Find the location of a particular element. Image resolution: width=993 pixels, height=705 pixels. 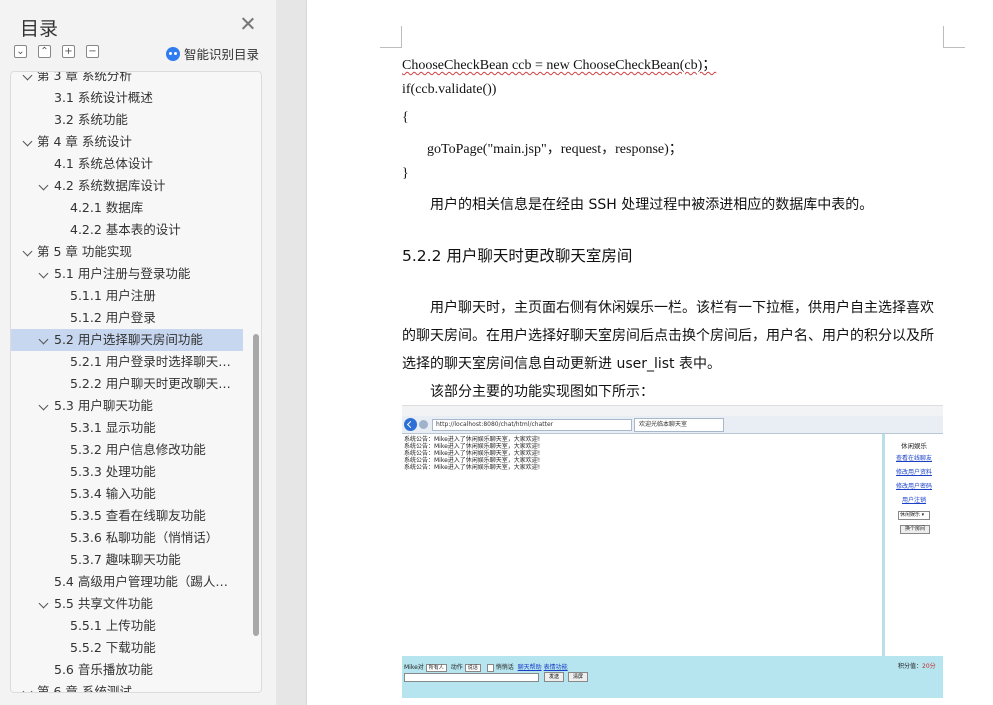

toc-item: 5.2.1 用户登录时选择聊天室房间 is located at coordinates (127, 362).